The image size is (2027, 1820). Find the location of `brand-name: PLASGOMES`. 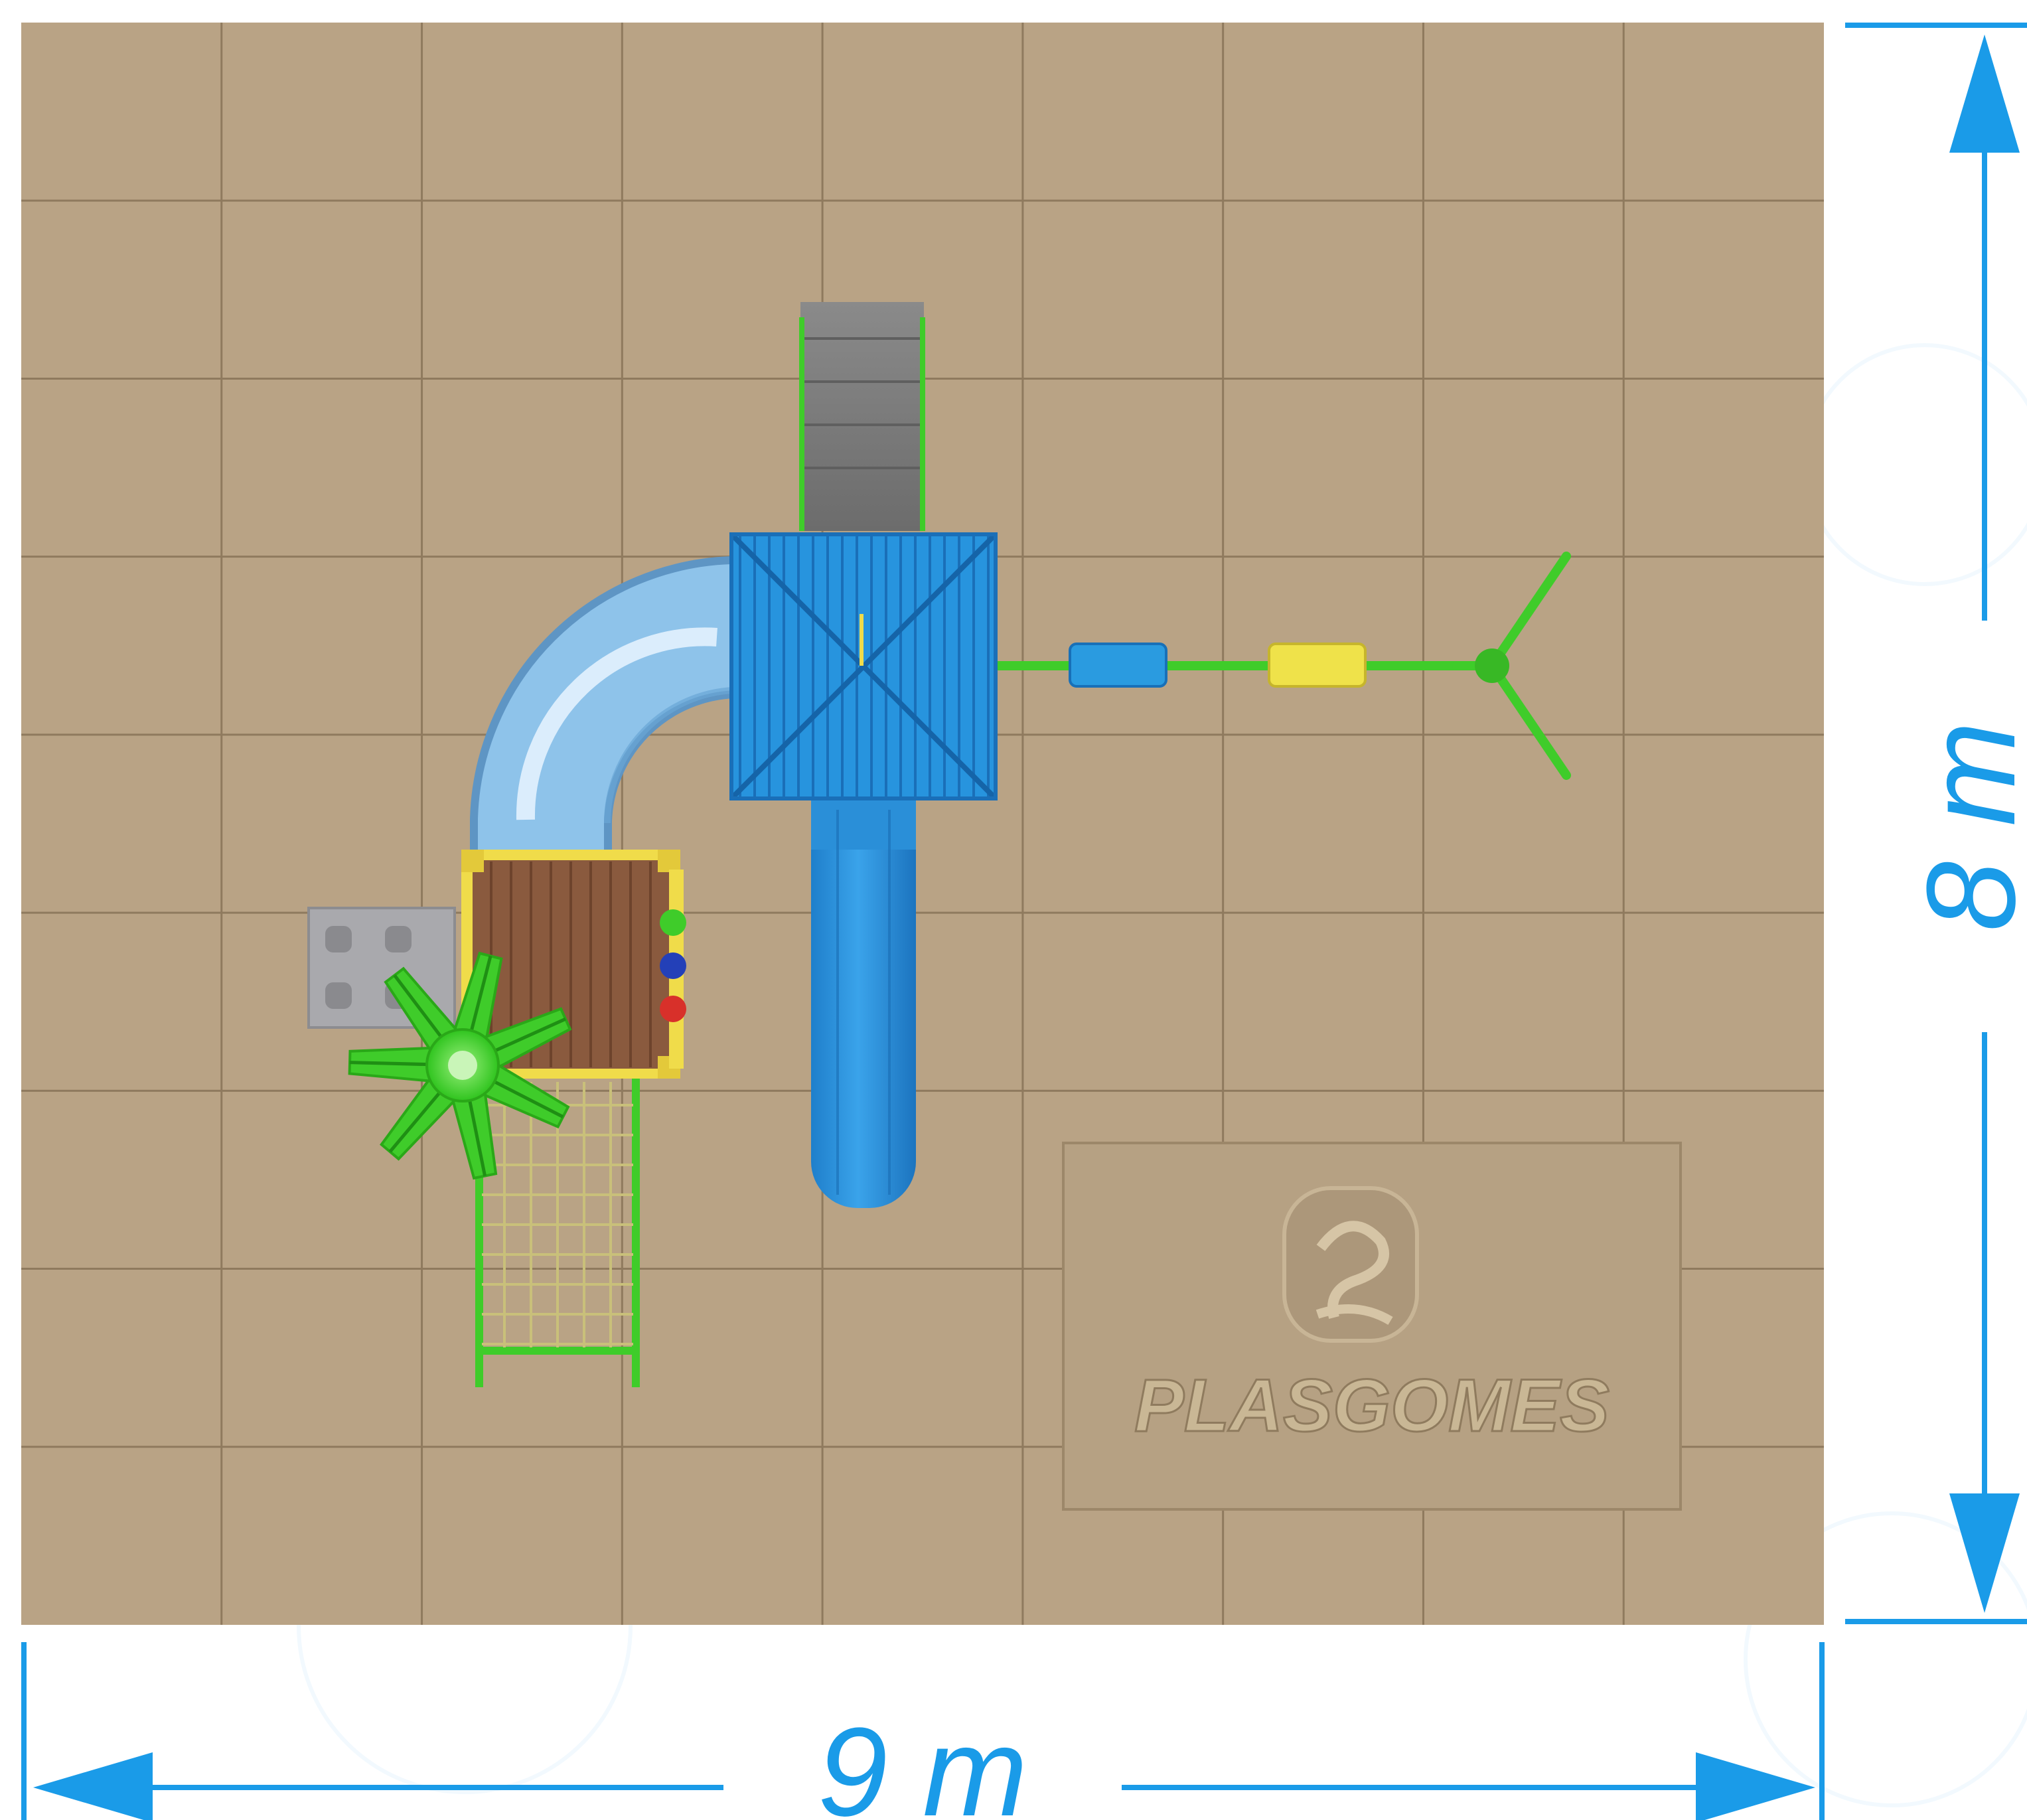

brand-name: PLASGOMES is located at coordinates (1372, 1405).